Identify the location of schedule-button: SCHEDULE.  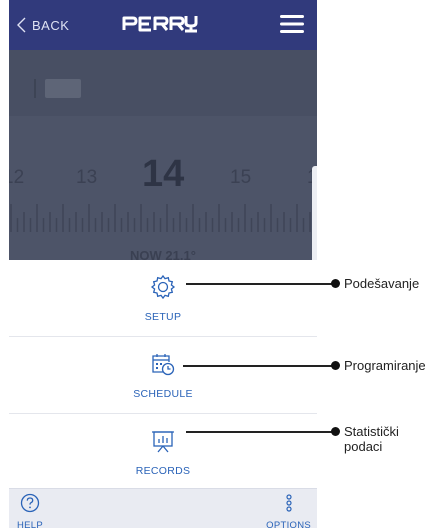
(163, 375).